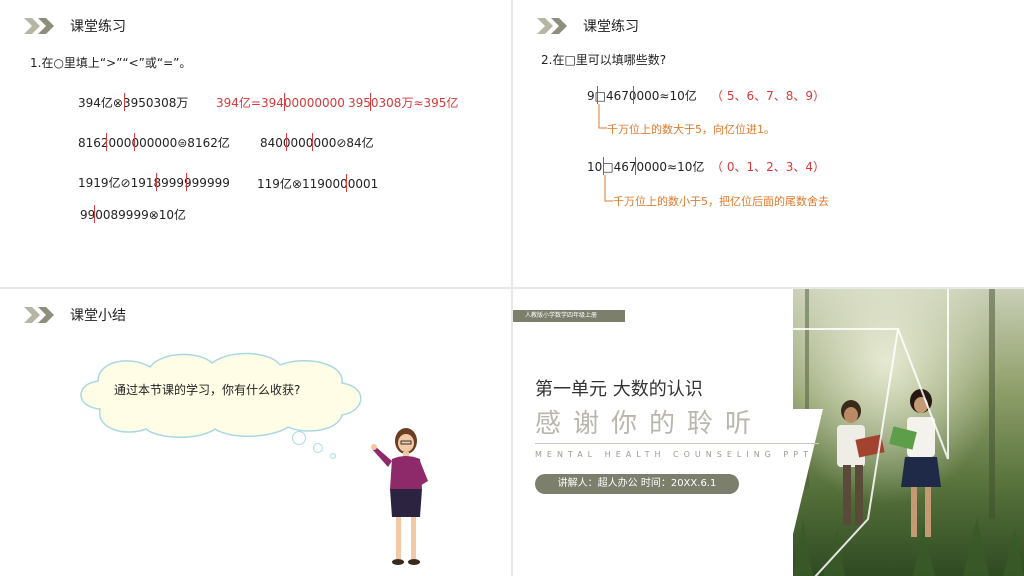  What do you see at coordinates (133, 103) in the screenshot?
I see `row1-left: 394亿⊗3950308万` at bounding box center [133, 103].